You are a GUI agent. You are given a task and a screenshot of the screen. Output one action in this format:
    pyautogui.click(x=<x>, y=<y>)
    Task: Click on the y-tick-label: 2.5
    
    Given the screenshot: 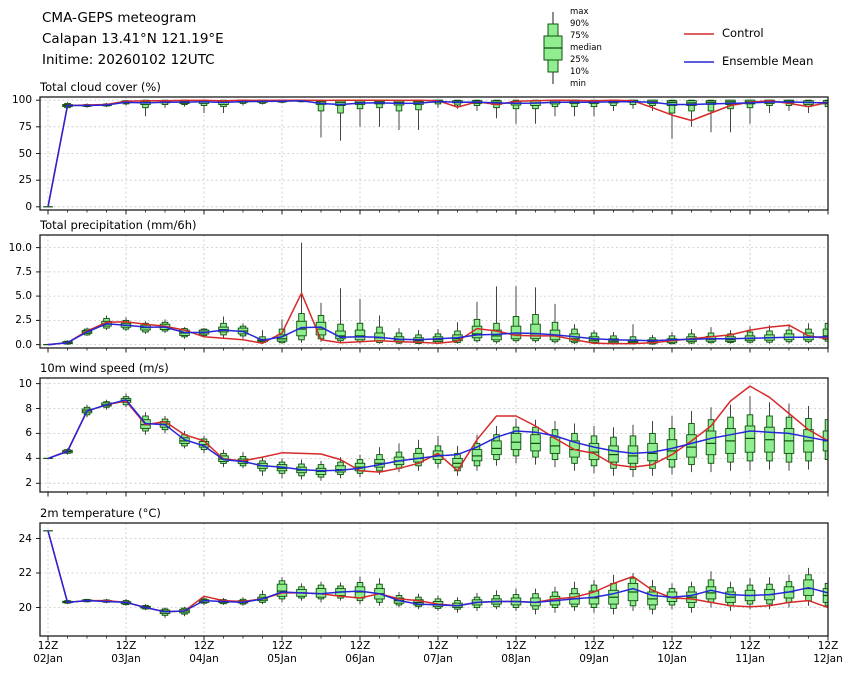 What is the action you would take?
    pyautogui.click(x=23, y=320)
    